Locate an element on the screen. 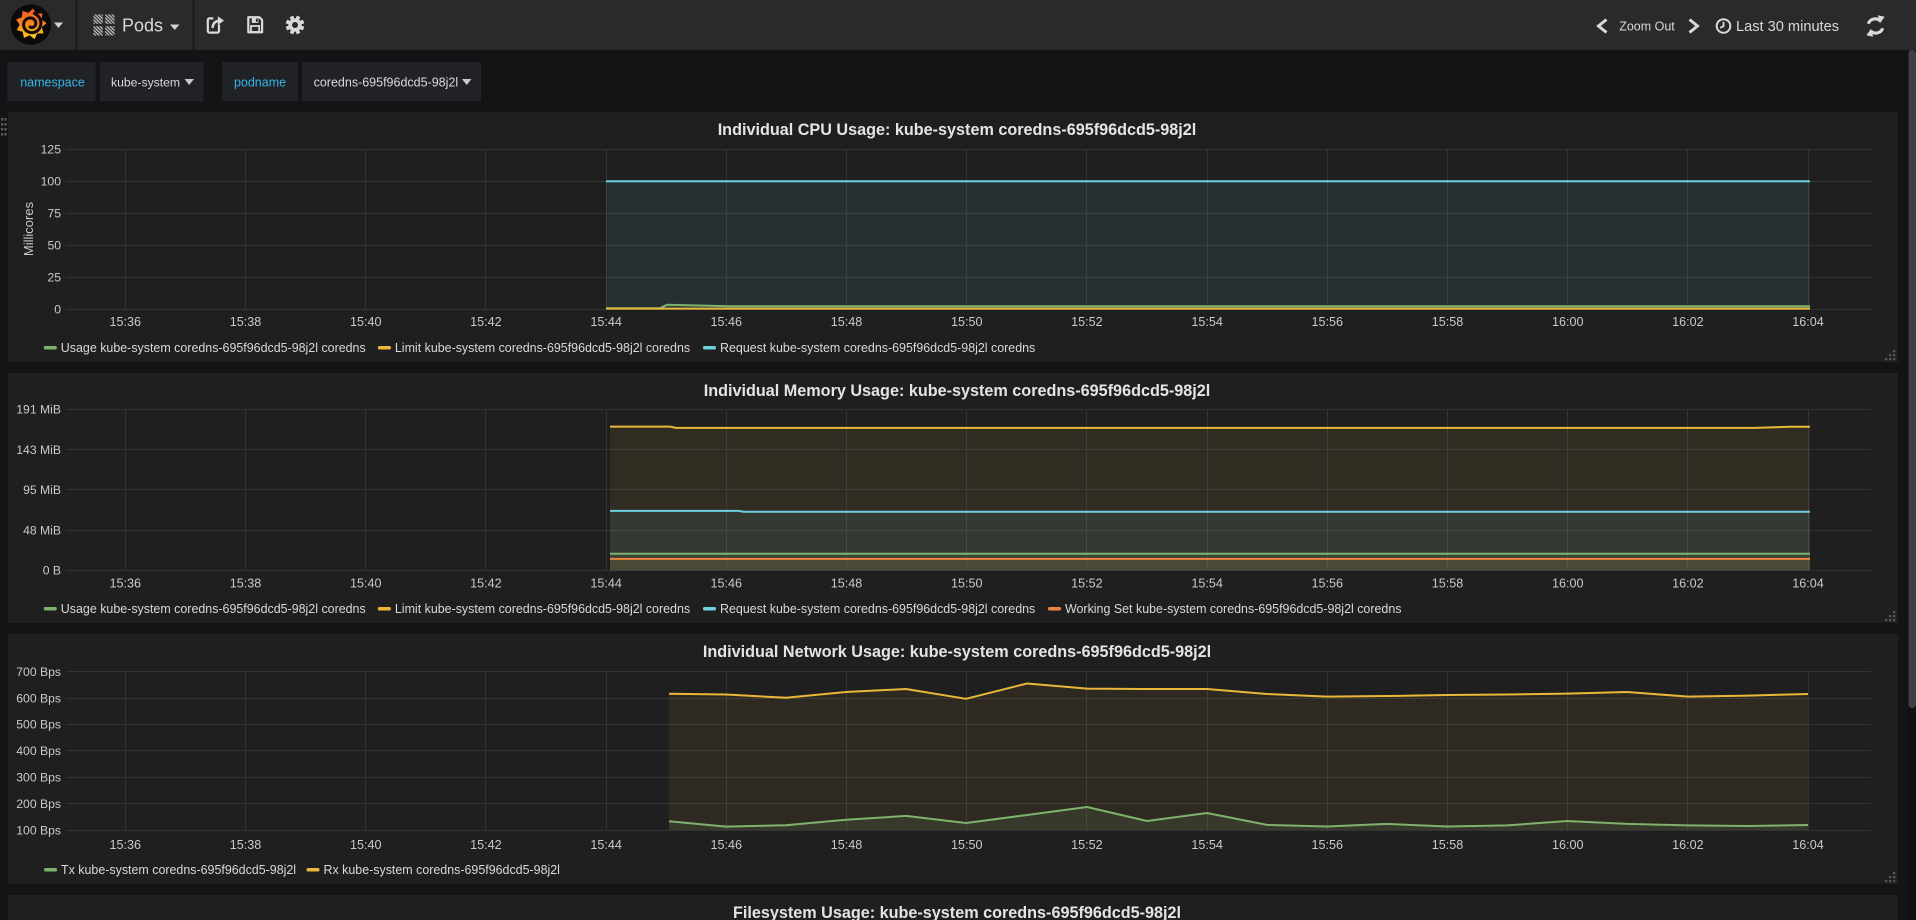  svg-text: 200 Bps is located at coordinates (38, 804).